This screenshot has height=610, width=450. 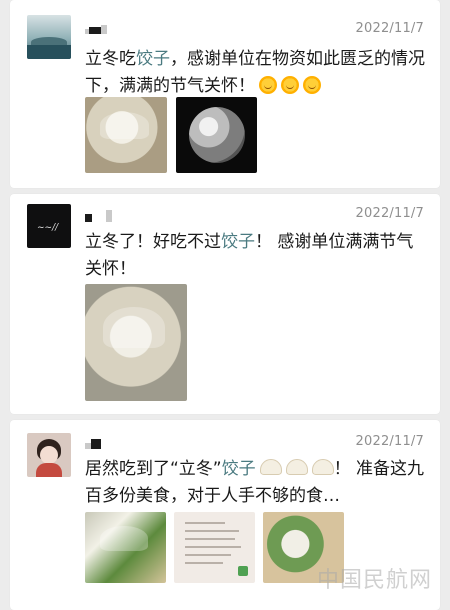 What do you see at coordinates (374, 580) in the screenshot?
I see `watermark: 中国民航网` at bounding box center [374, 580].